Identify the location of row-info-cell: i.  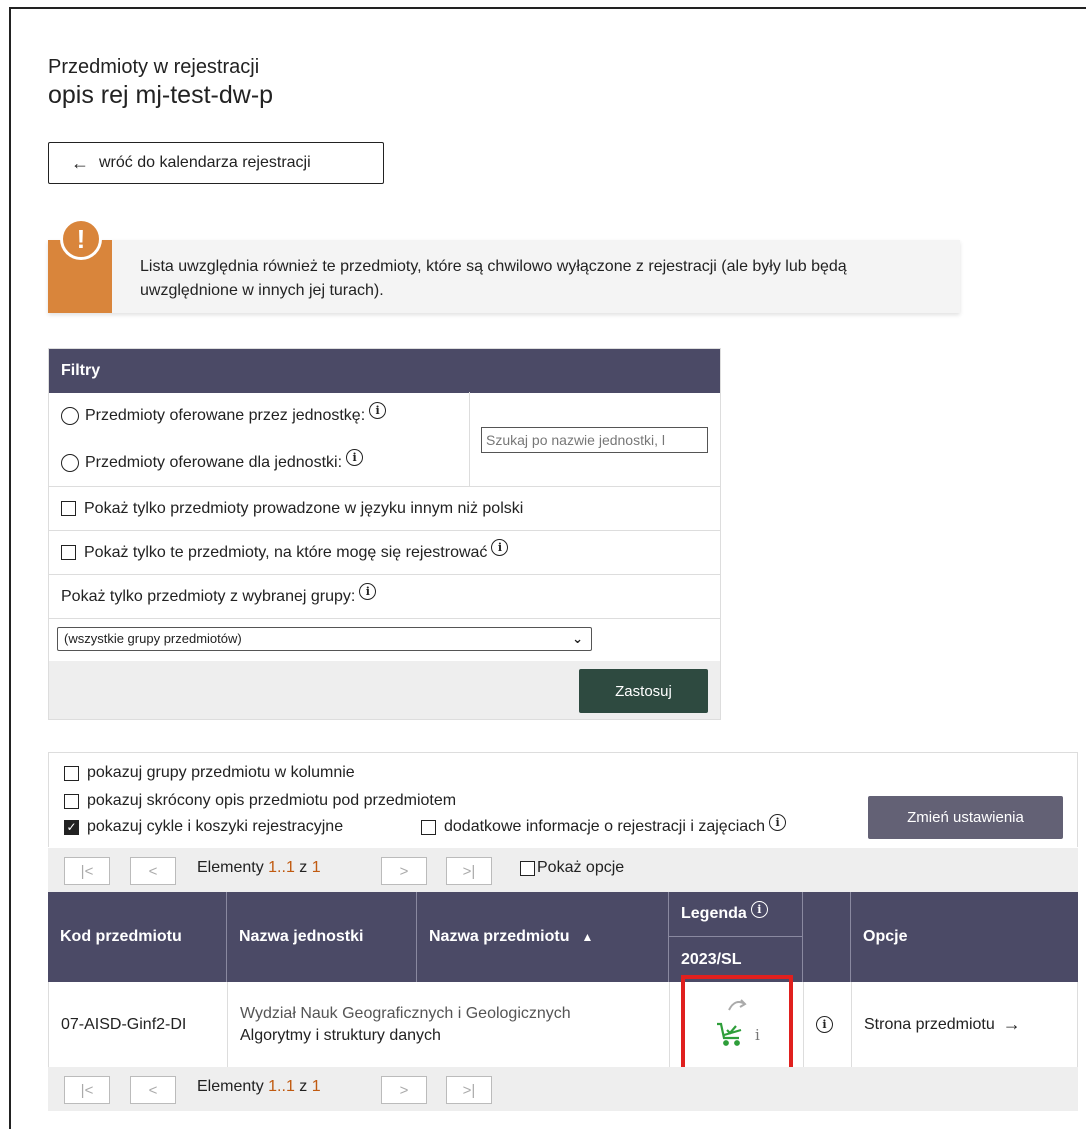
(827, 1024).